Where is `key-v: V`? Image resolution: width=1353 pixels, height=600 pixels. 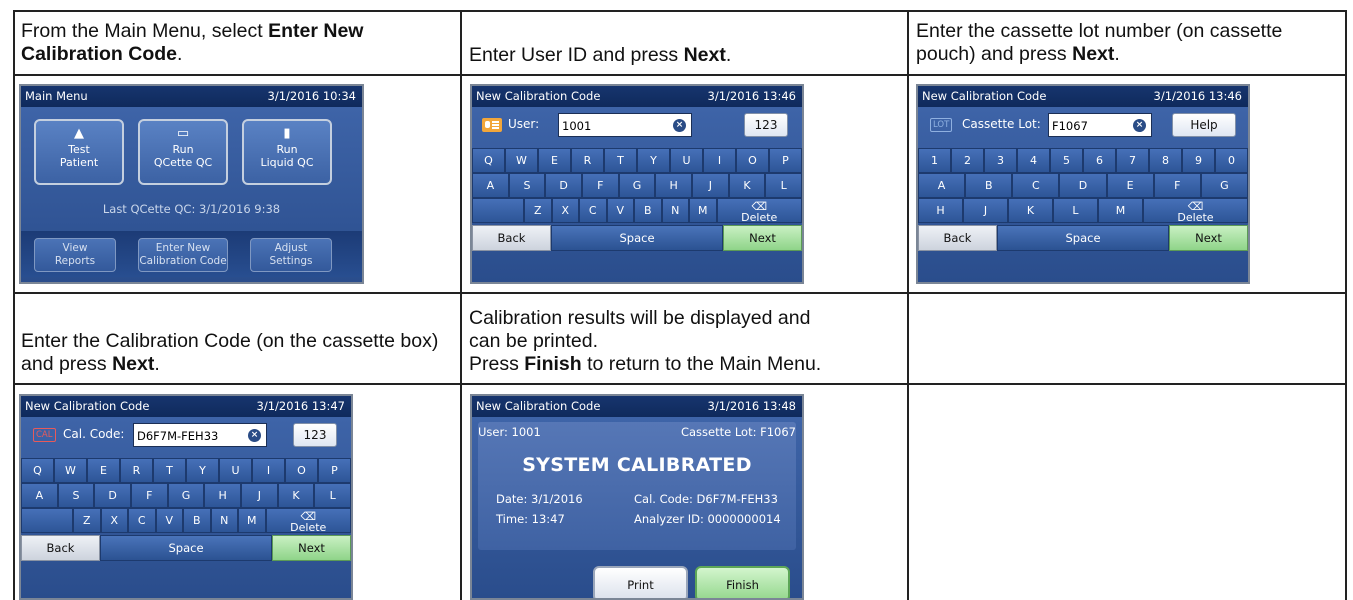 key-v: V is located at coordinates (169, 520).